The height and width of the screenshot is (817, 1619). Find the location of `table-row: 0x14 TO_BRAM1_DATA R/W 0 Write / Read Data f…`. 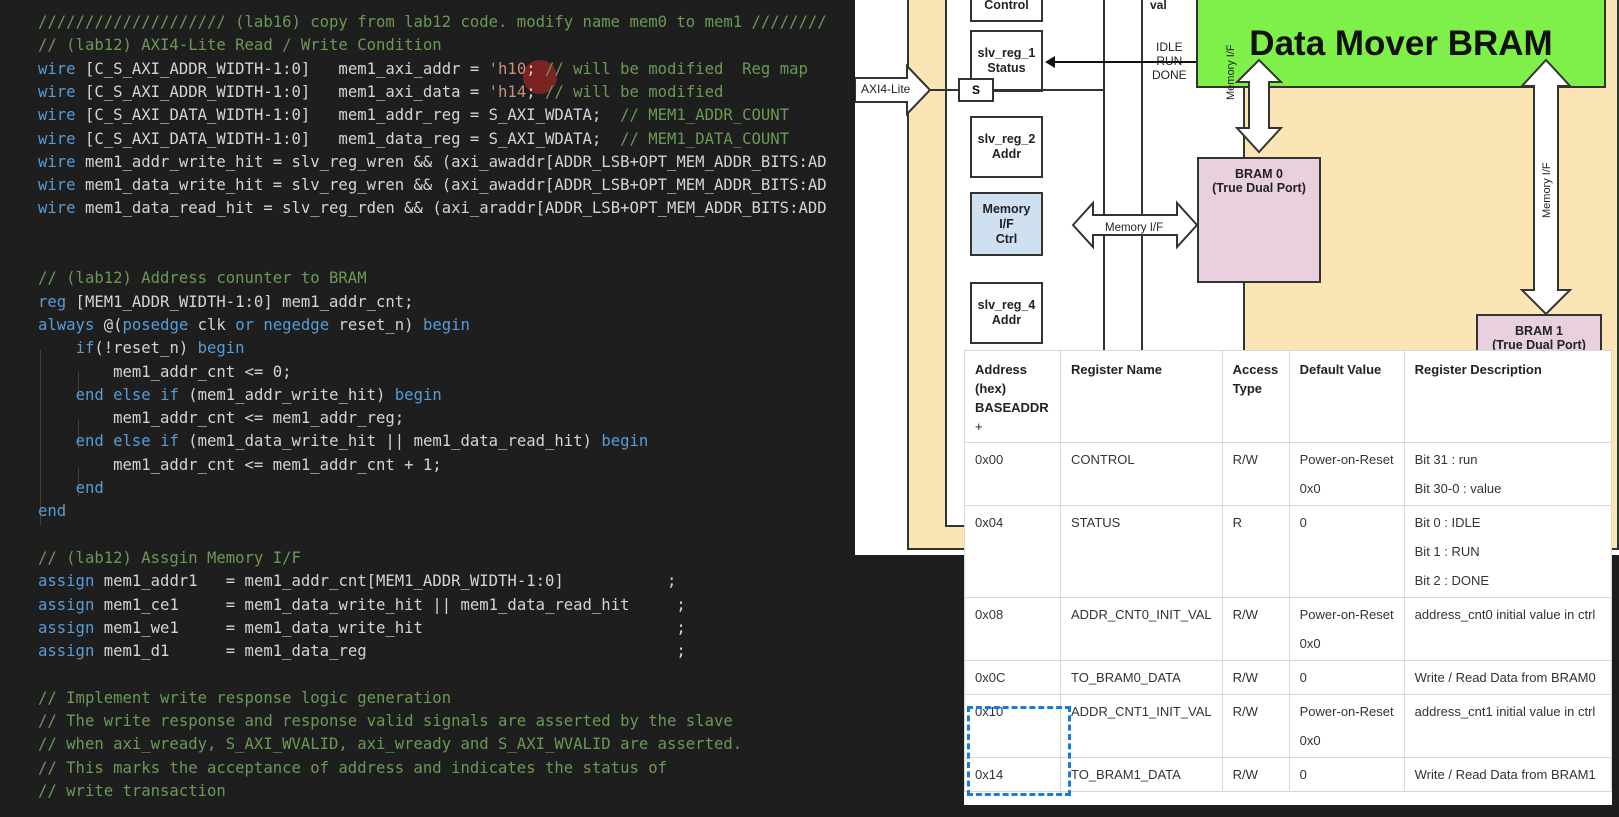

table-row: 0x14 TO_BRAM1_DATA R/W 0 Write / Read Data f… is located at coordinates (1288, 774).